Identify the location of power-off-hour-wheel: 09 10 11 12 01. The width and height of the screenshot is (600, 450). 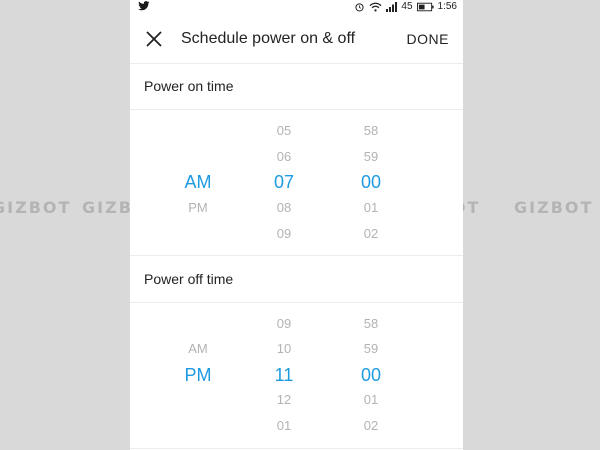
(284, 375).